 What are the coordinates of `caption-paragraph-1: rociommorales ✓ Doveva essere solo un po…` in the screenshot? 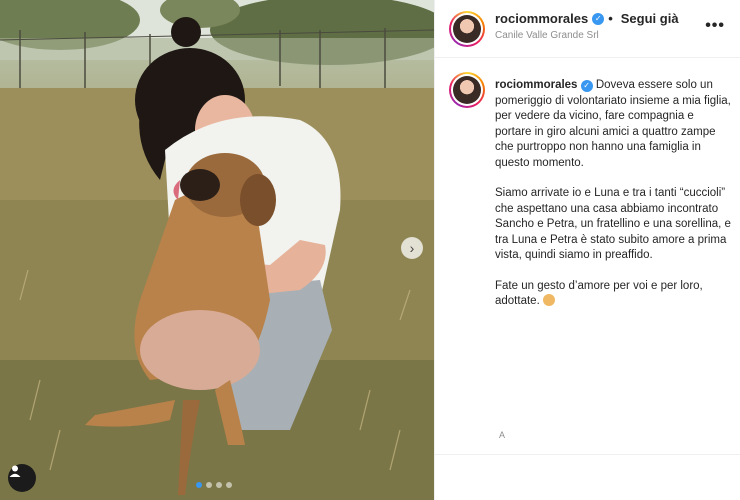 It's located at (613, 124).